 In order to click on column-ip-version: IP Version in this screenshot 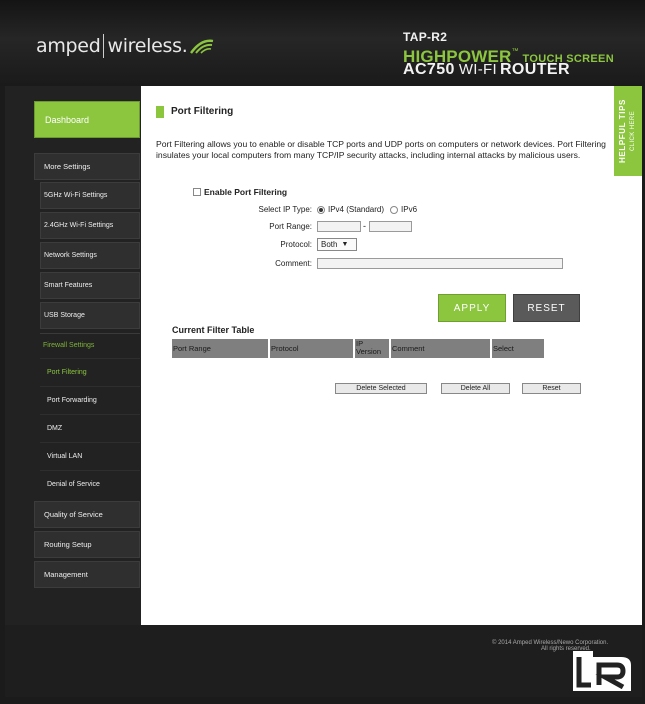, I will do `click(372, 348)`.